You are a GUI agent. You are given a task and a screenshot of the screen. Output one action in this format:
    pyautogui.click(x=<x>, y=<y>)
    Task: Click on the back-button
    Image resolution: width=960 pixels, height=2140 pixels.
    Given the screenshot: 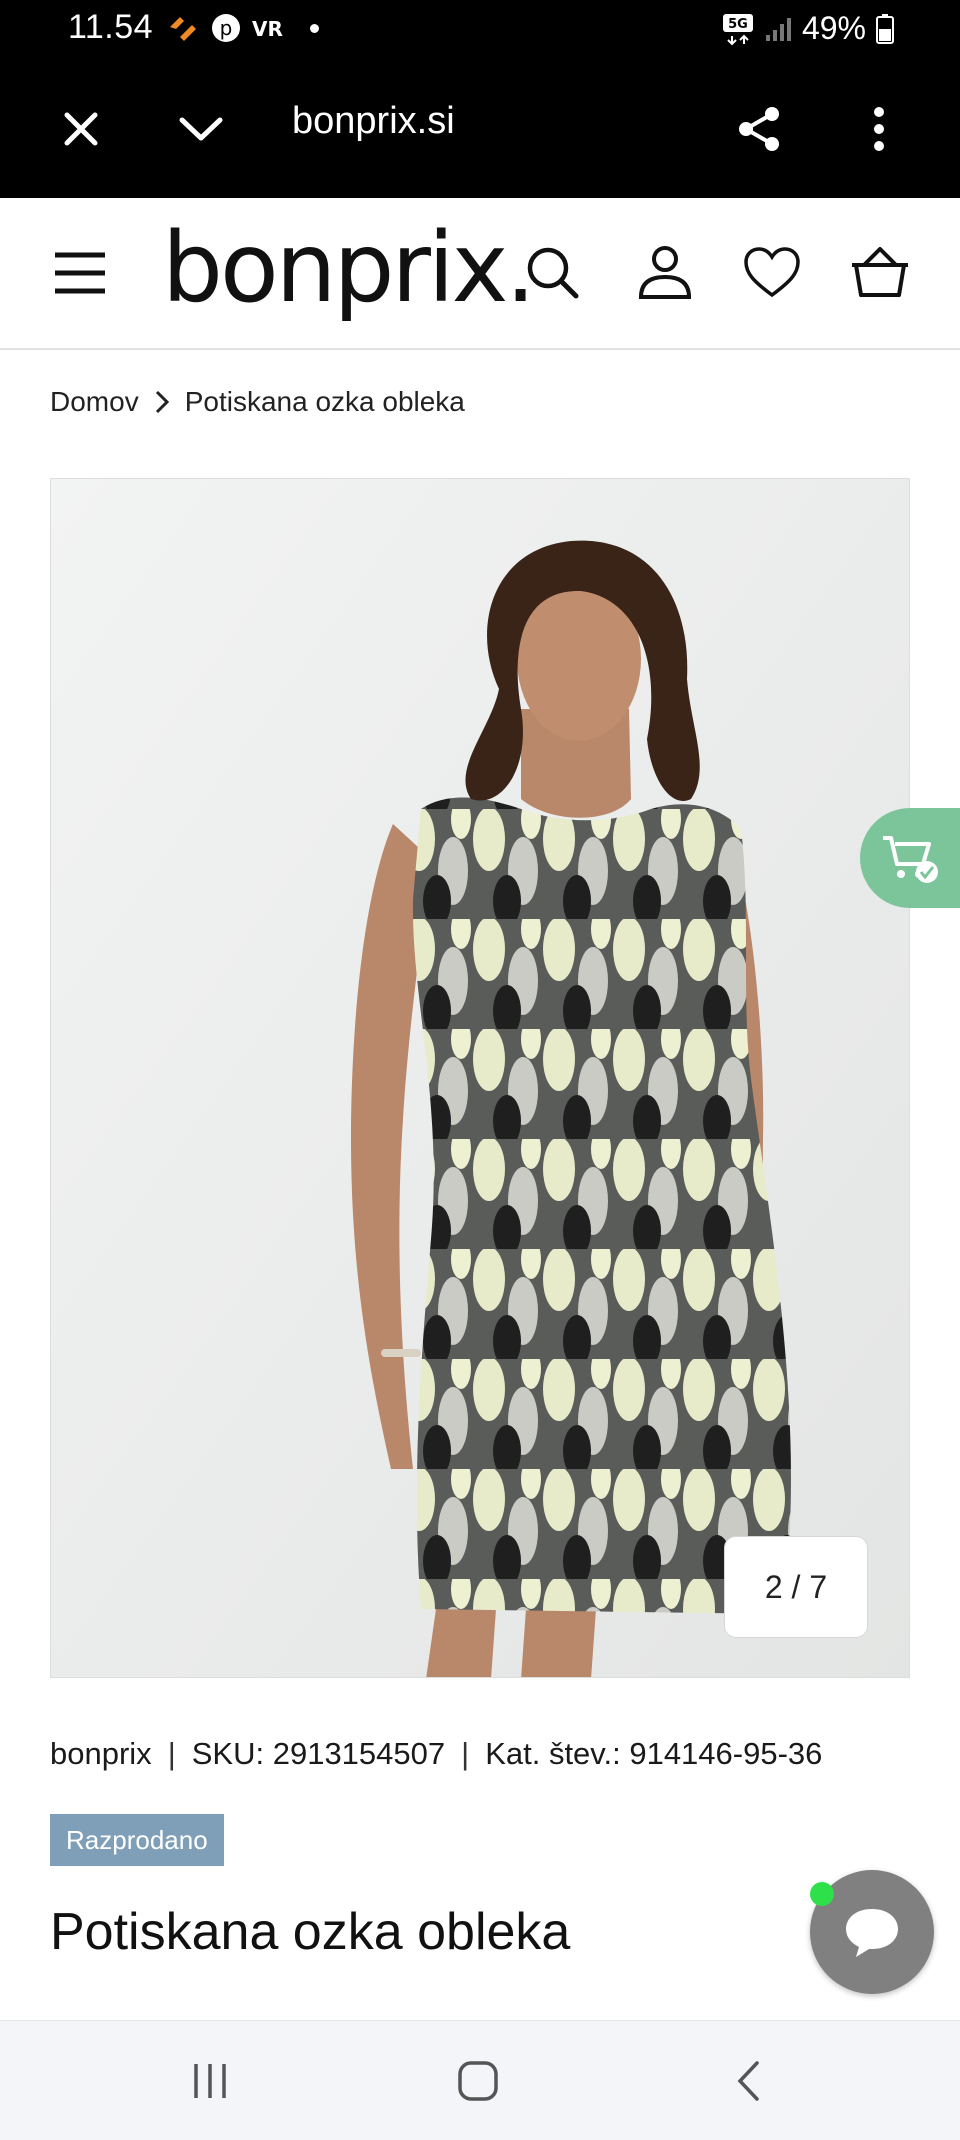 What is the action you would take?
    pyautogui.click(x=748, y=2081)
    